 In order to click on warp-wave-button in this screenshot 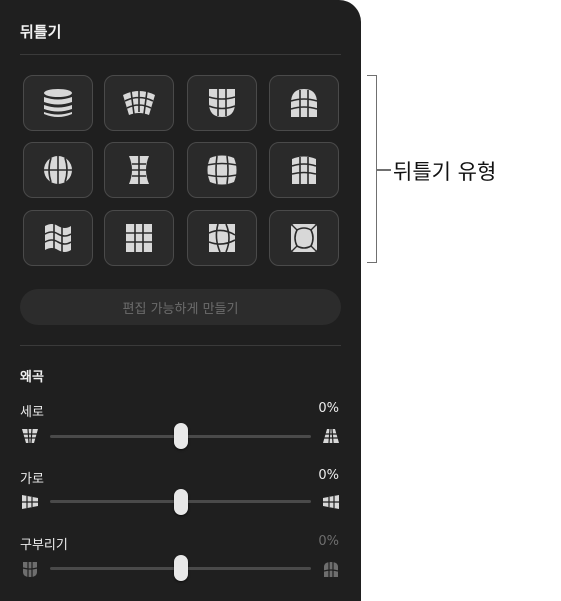, I will do `click(58, 238)`.